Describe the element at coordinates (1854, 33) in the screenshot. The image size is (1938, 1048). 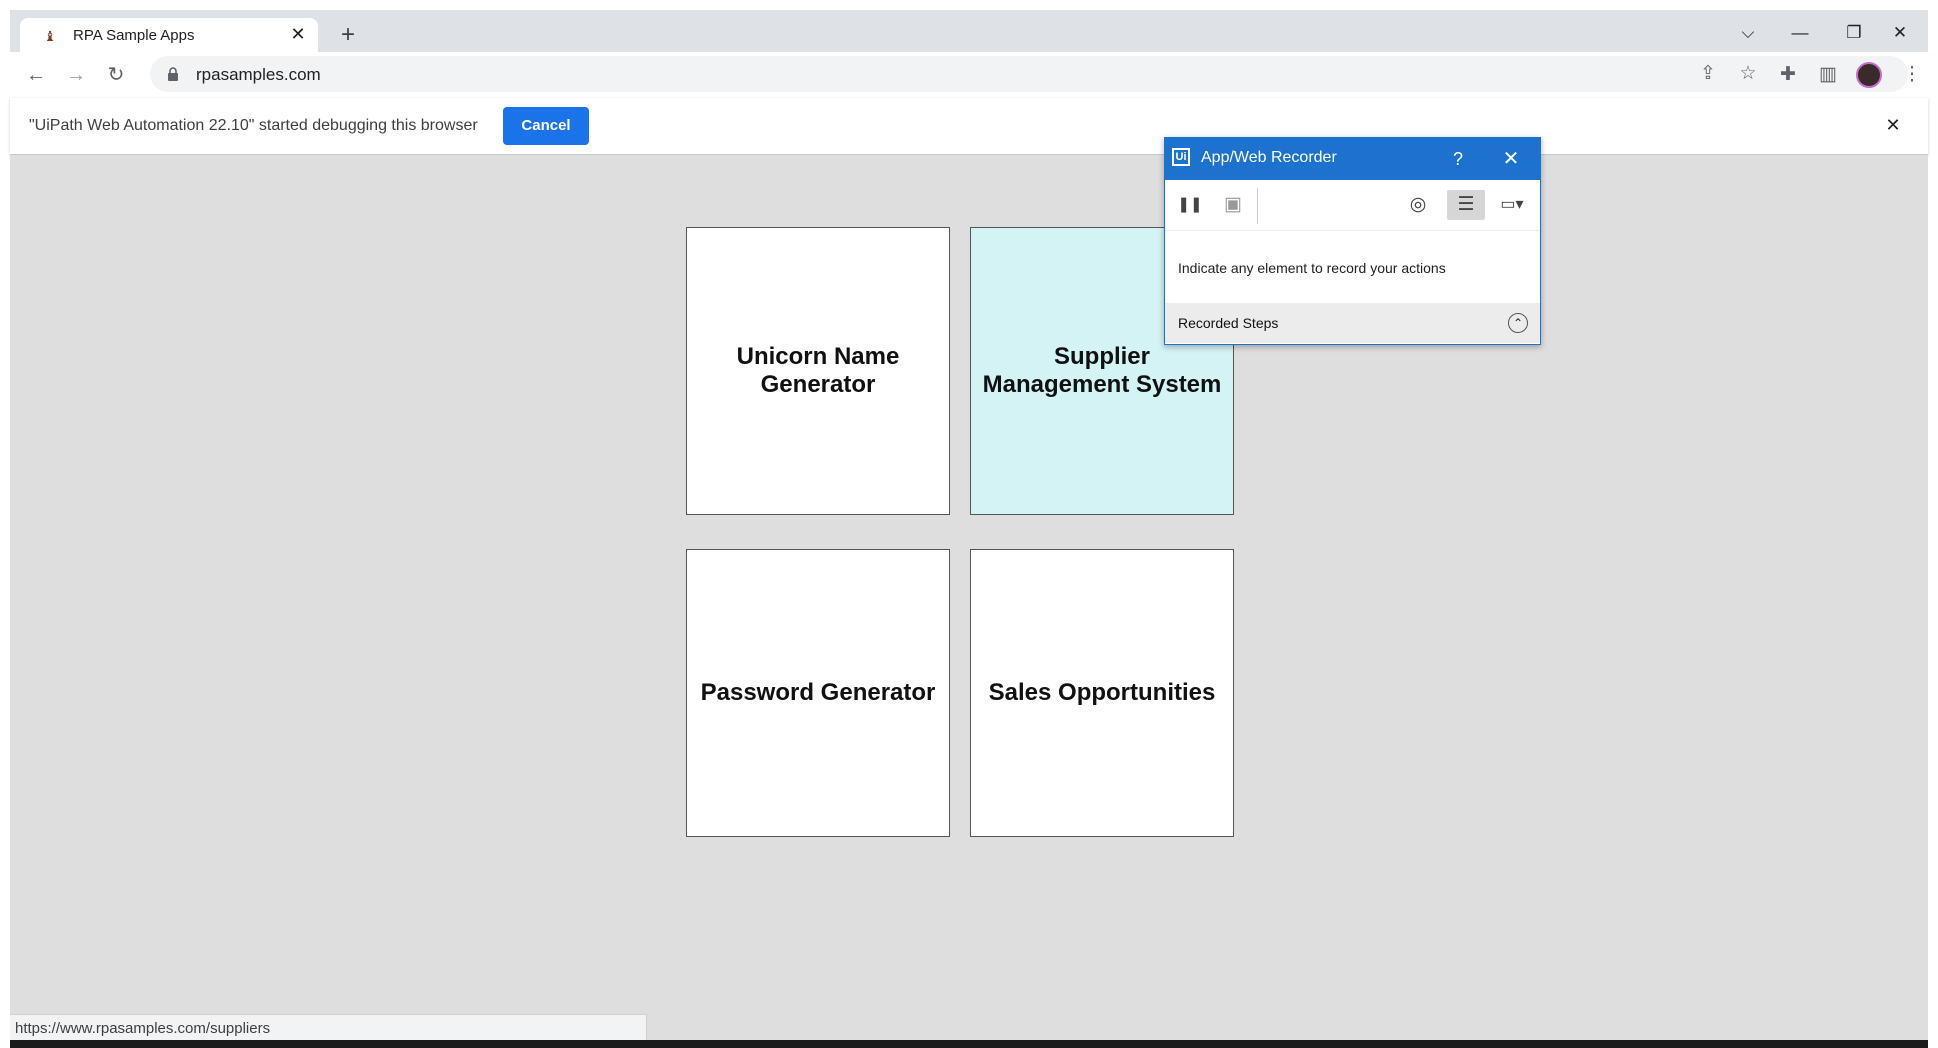
I see `restore-button: ❐` at that location.